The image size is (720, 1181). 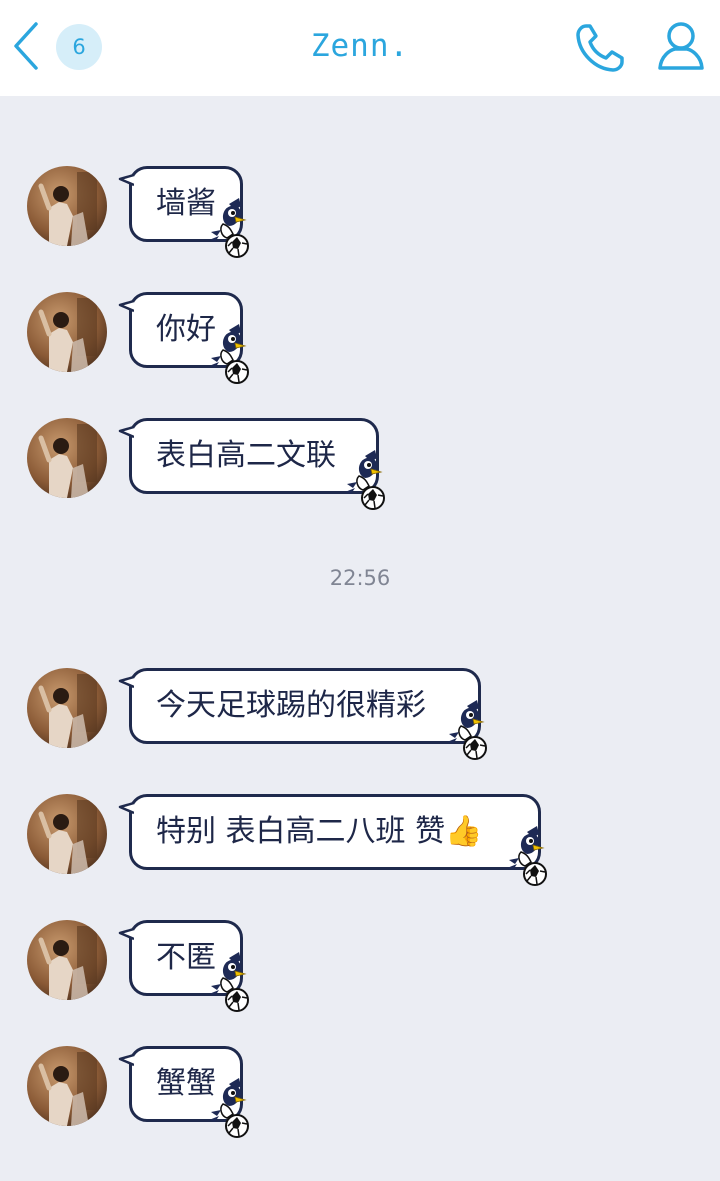 I want to click on message-text: 特别 表白高二八班 赞, so click(x=301, y=831).